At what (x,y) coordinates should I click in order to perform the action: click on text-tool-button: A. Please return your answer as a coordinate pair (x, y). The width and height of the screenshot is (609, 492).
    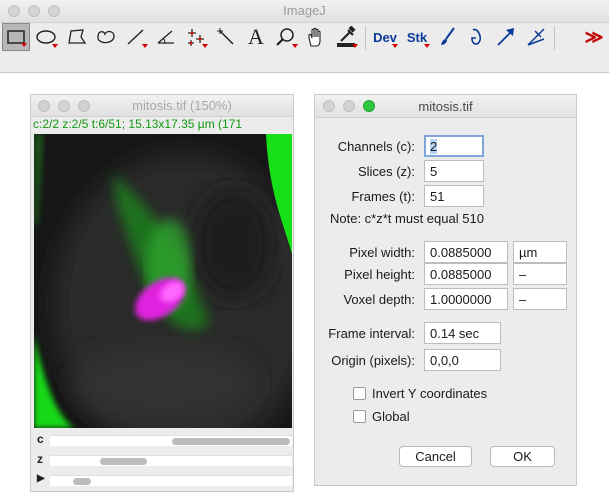
    Looking at the image, I should click on (256, 37).